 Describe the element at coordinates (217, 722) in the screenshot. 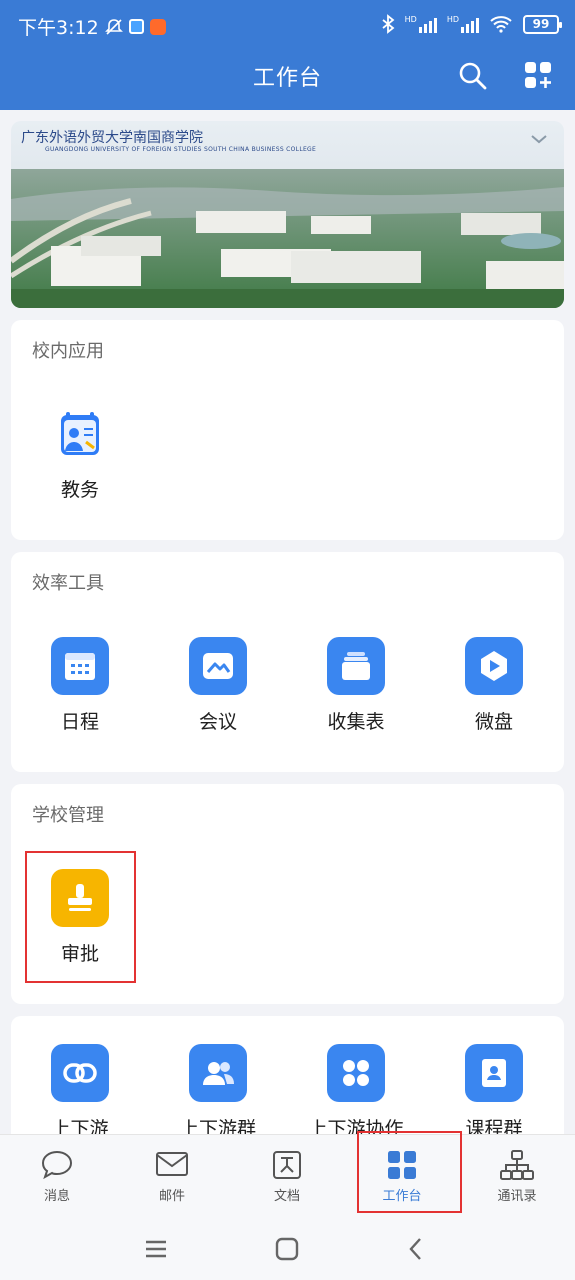

I see `app-label: 会议` at that location.